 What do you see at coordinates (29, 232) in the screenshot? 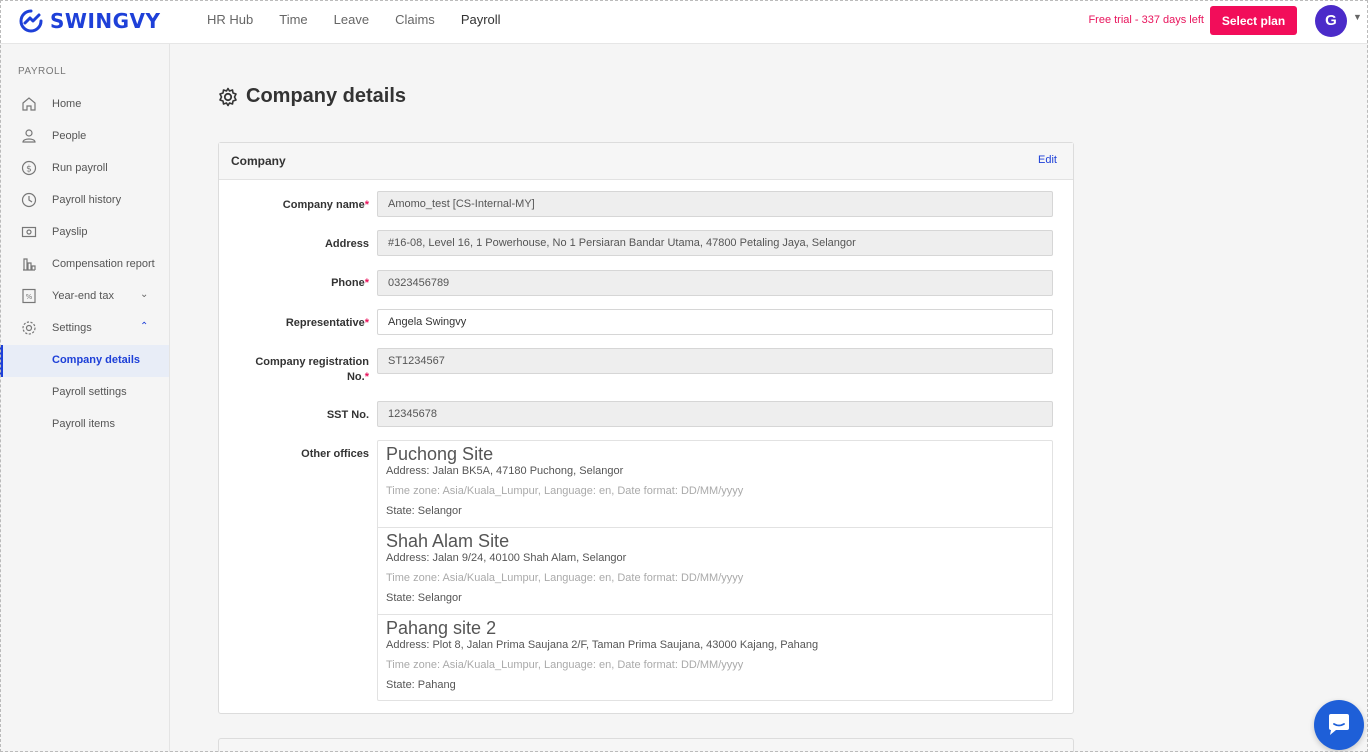
I see `payslip-icon` at bounding box center [29, 232].